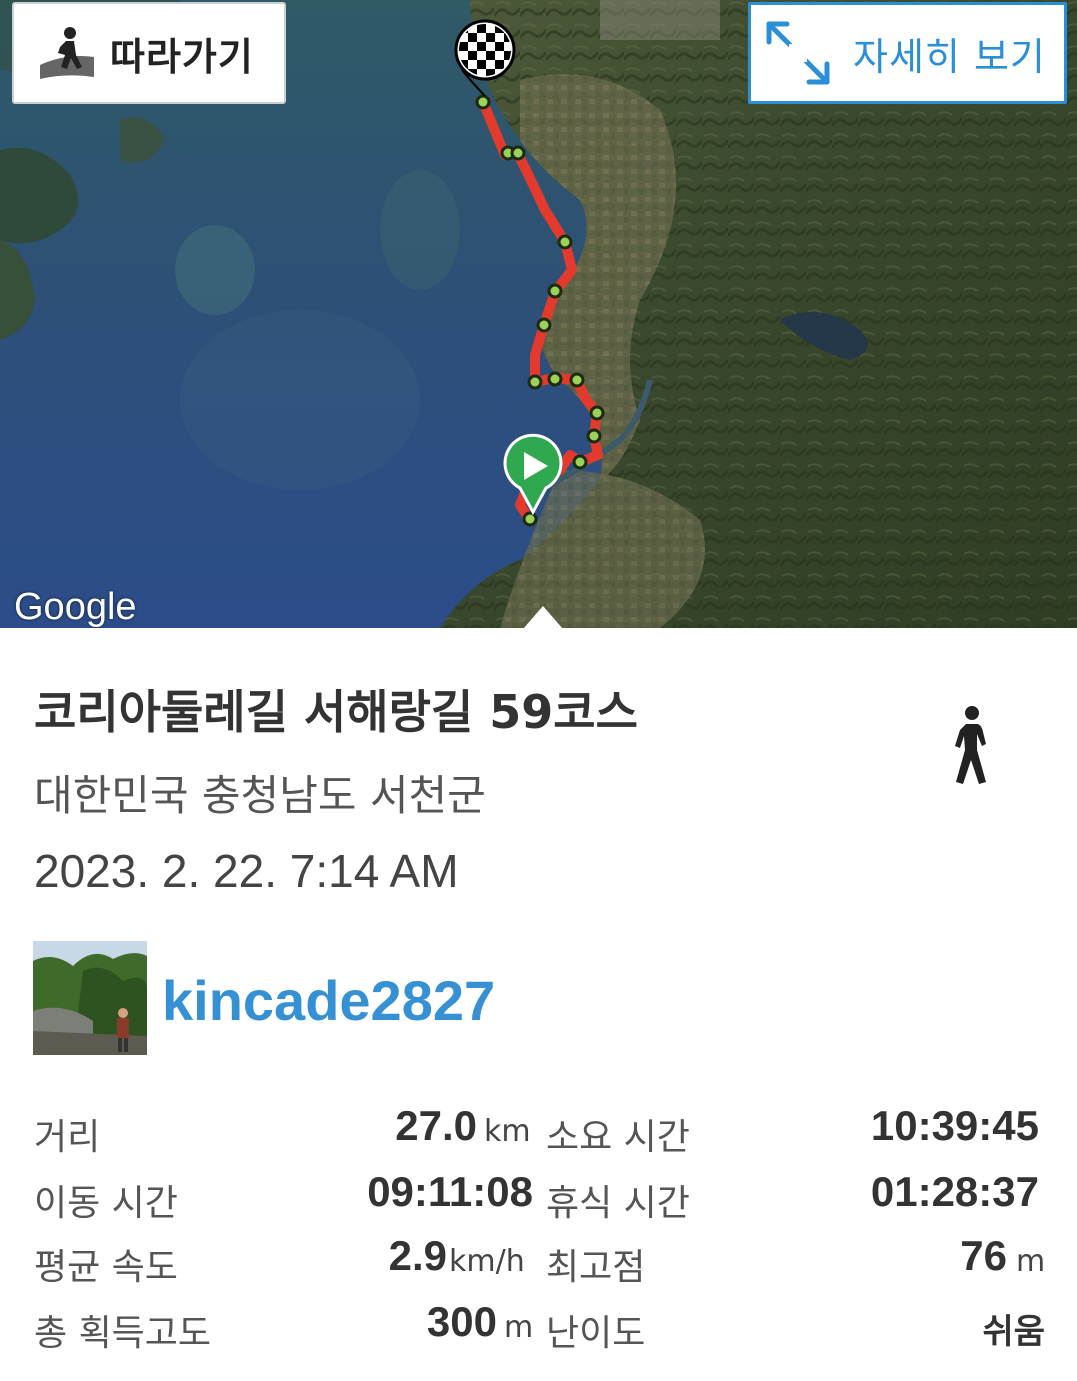  What do you see at coordinates (970, 745) in the screenshot?
I see `walking-person-icon` at bounding box center [970, 745].